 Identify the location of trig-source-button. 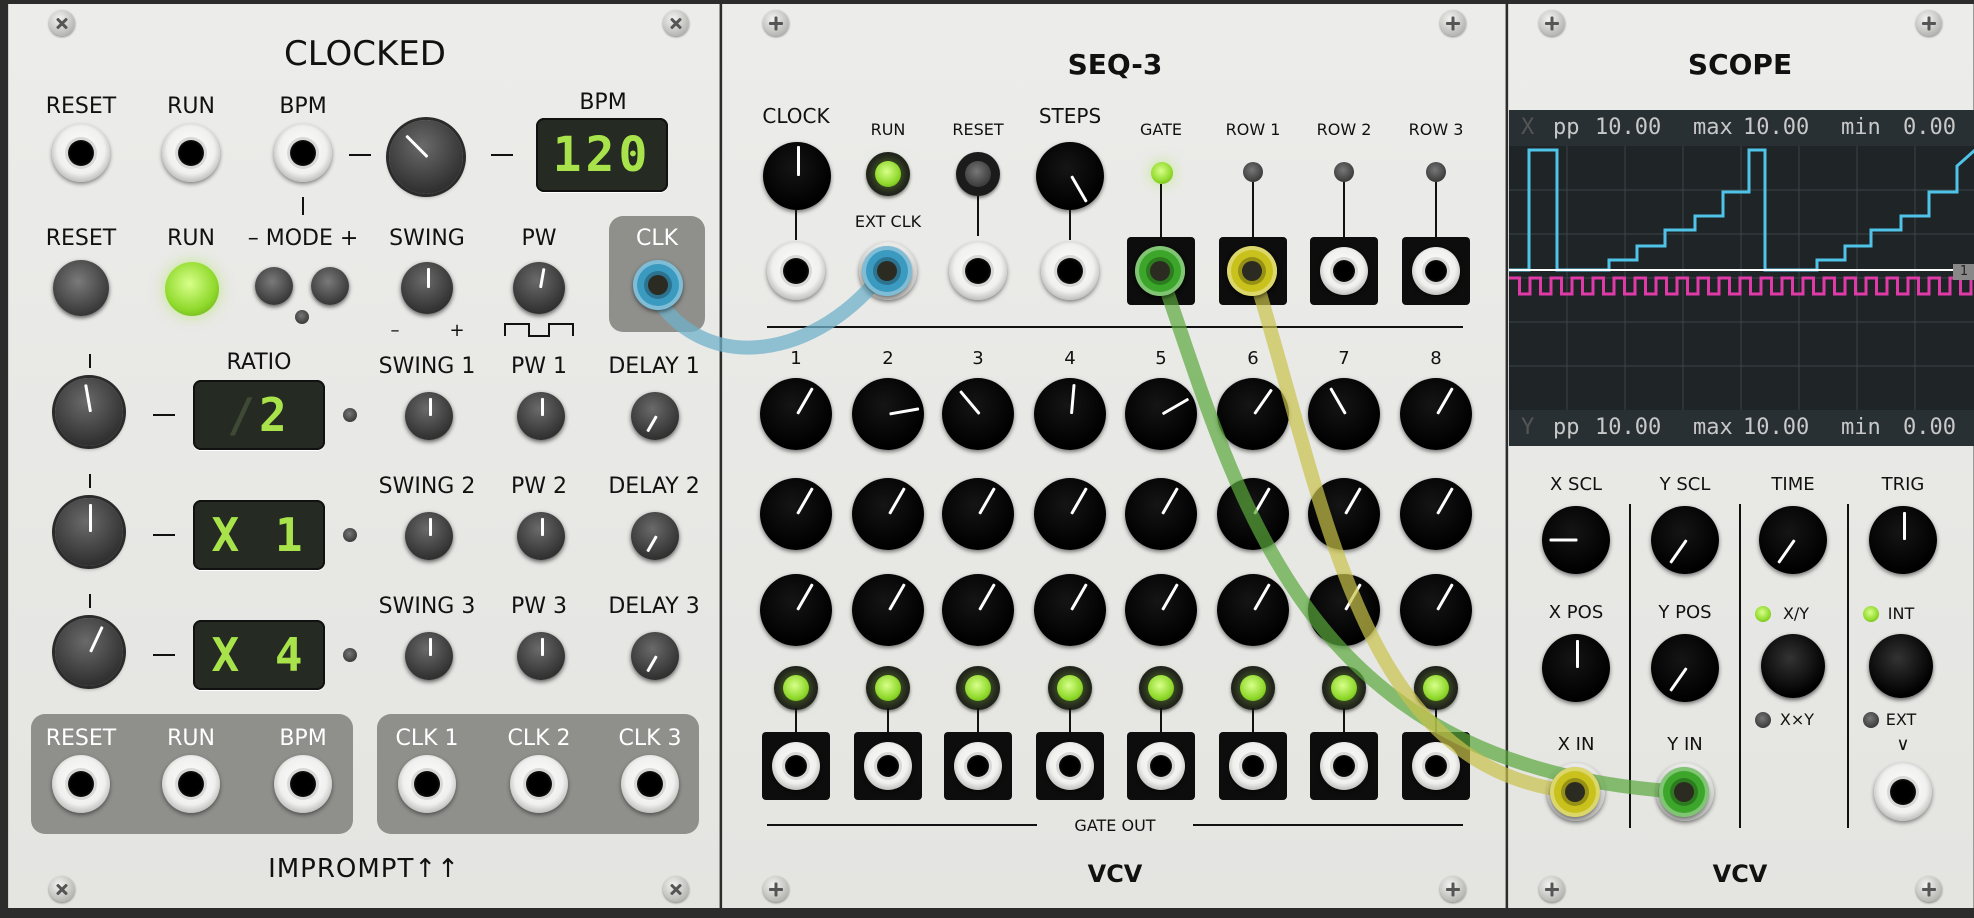
(1901, 666).